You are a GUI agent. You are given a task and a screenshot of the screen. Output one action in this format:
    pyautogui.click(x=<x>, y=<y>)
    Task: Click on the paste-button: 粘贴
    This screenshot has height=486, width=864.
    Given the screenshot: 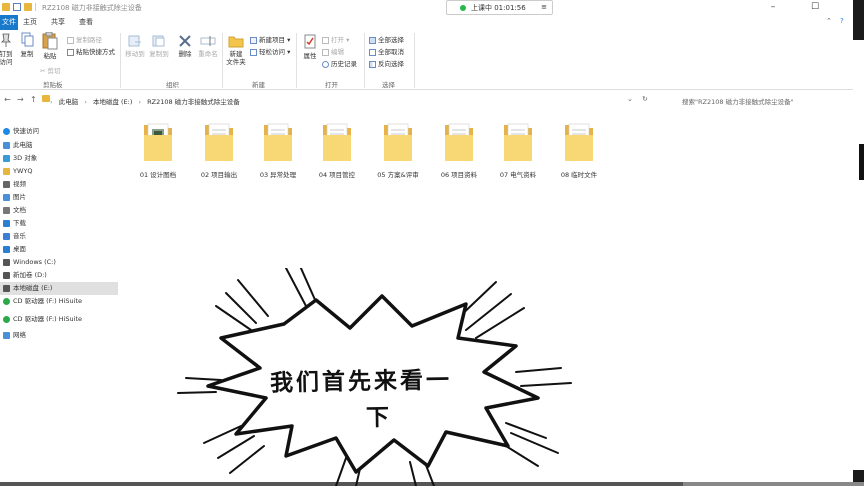 What is the action you would take?
    pyautogui.click(x=50, y=45)
    